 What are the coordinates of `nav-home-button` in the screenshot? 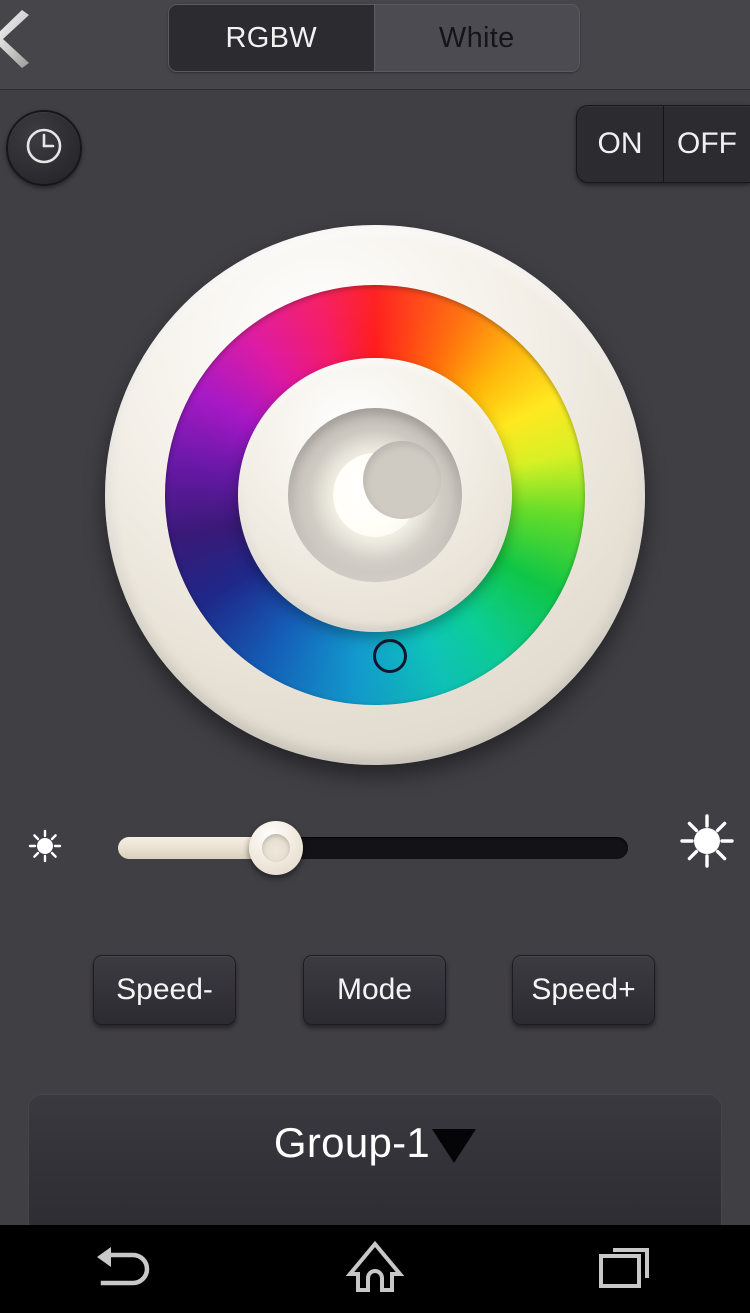 It's located at (375, 1269).